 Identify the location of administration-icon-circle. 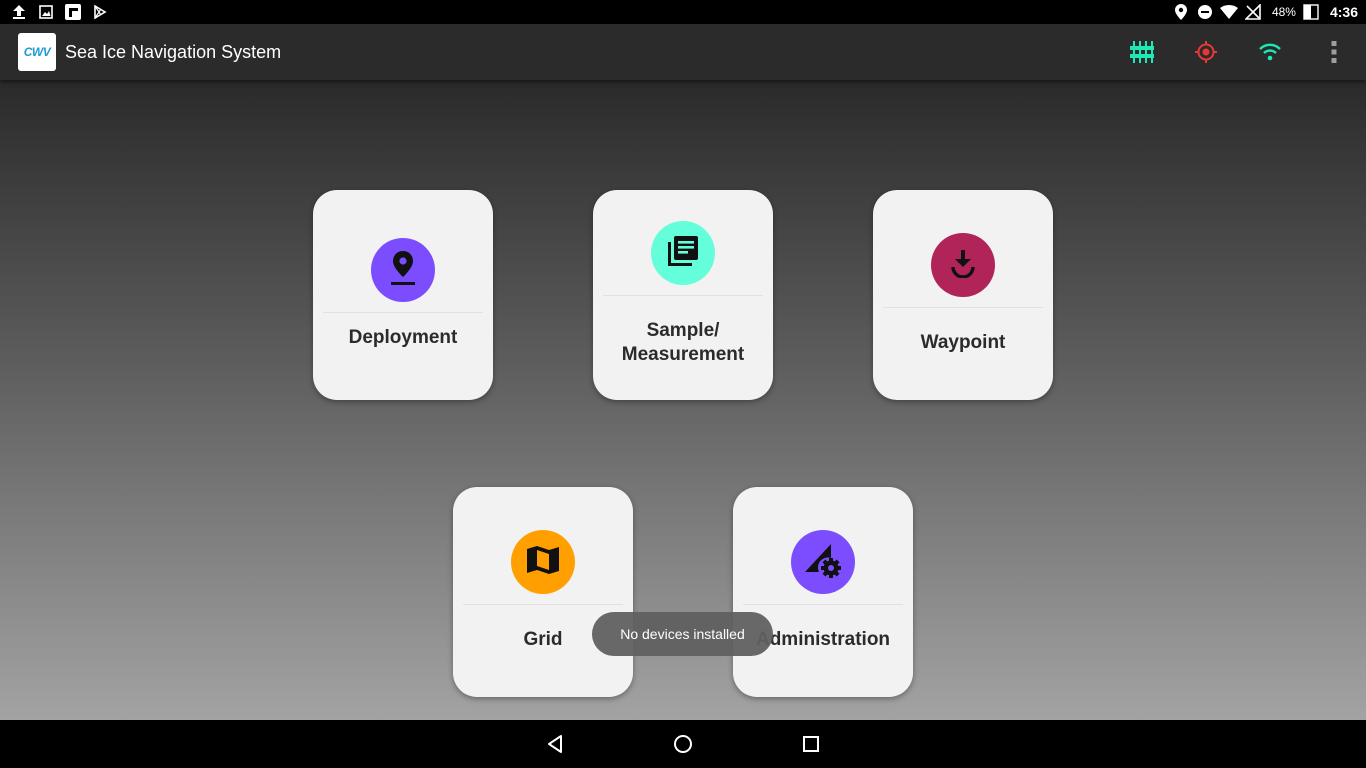
(823, 562).